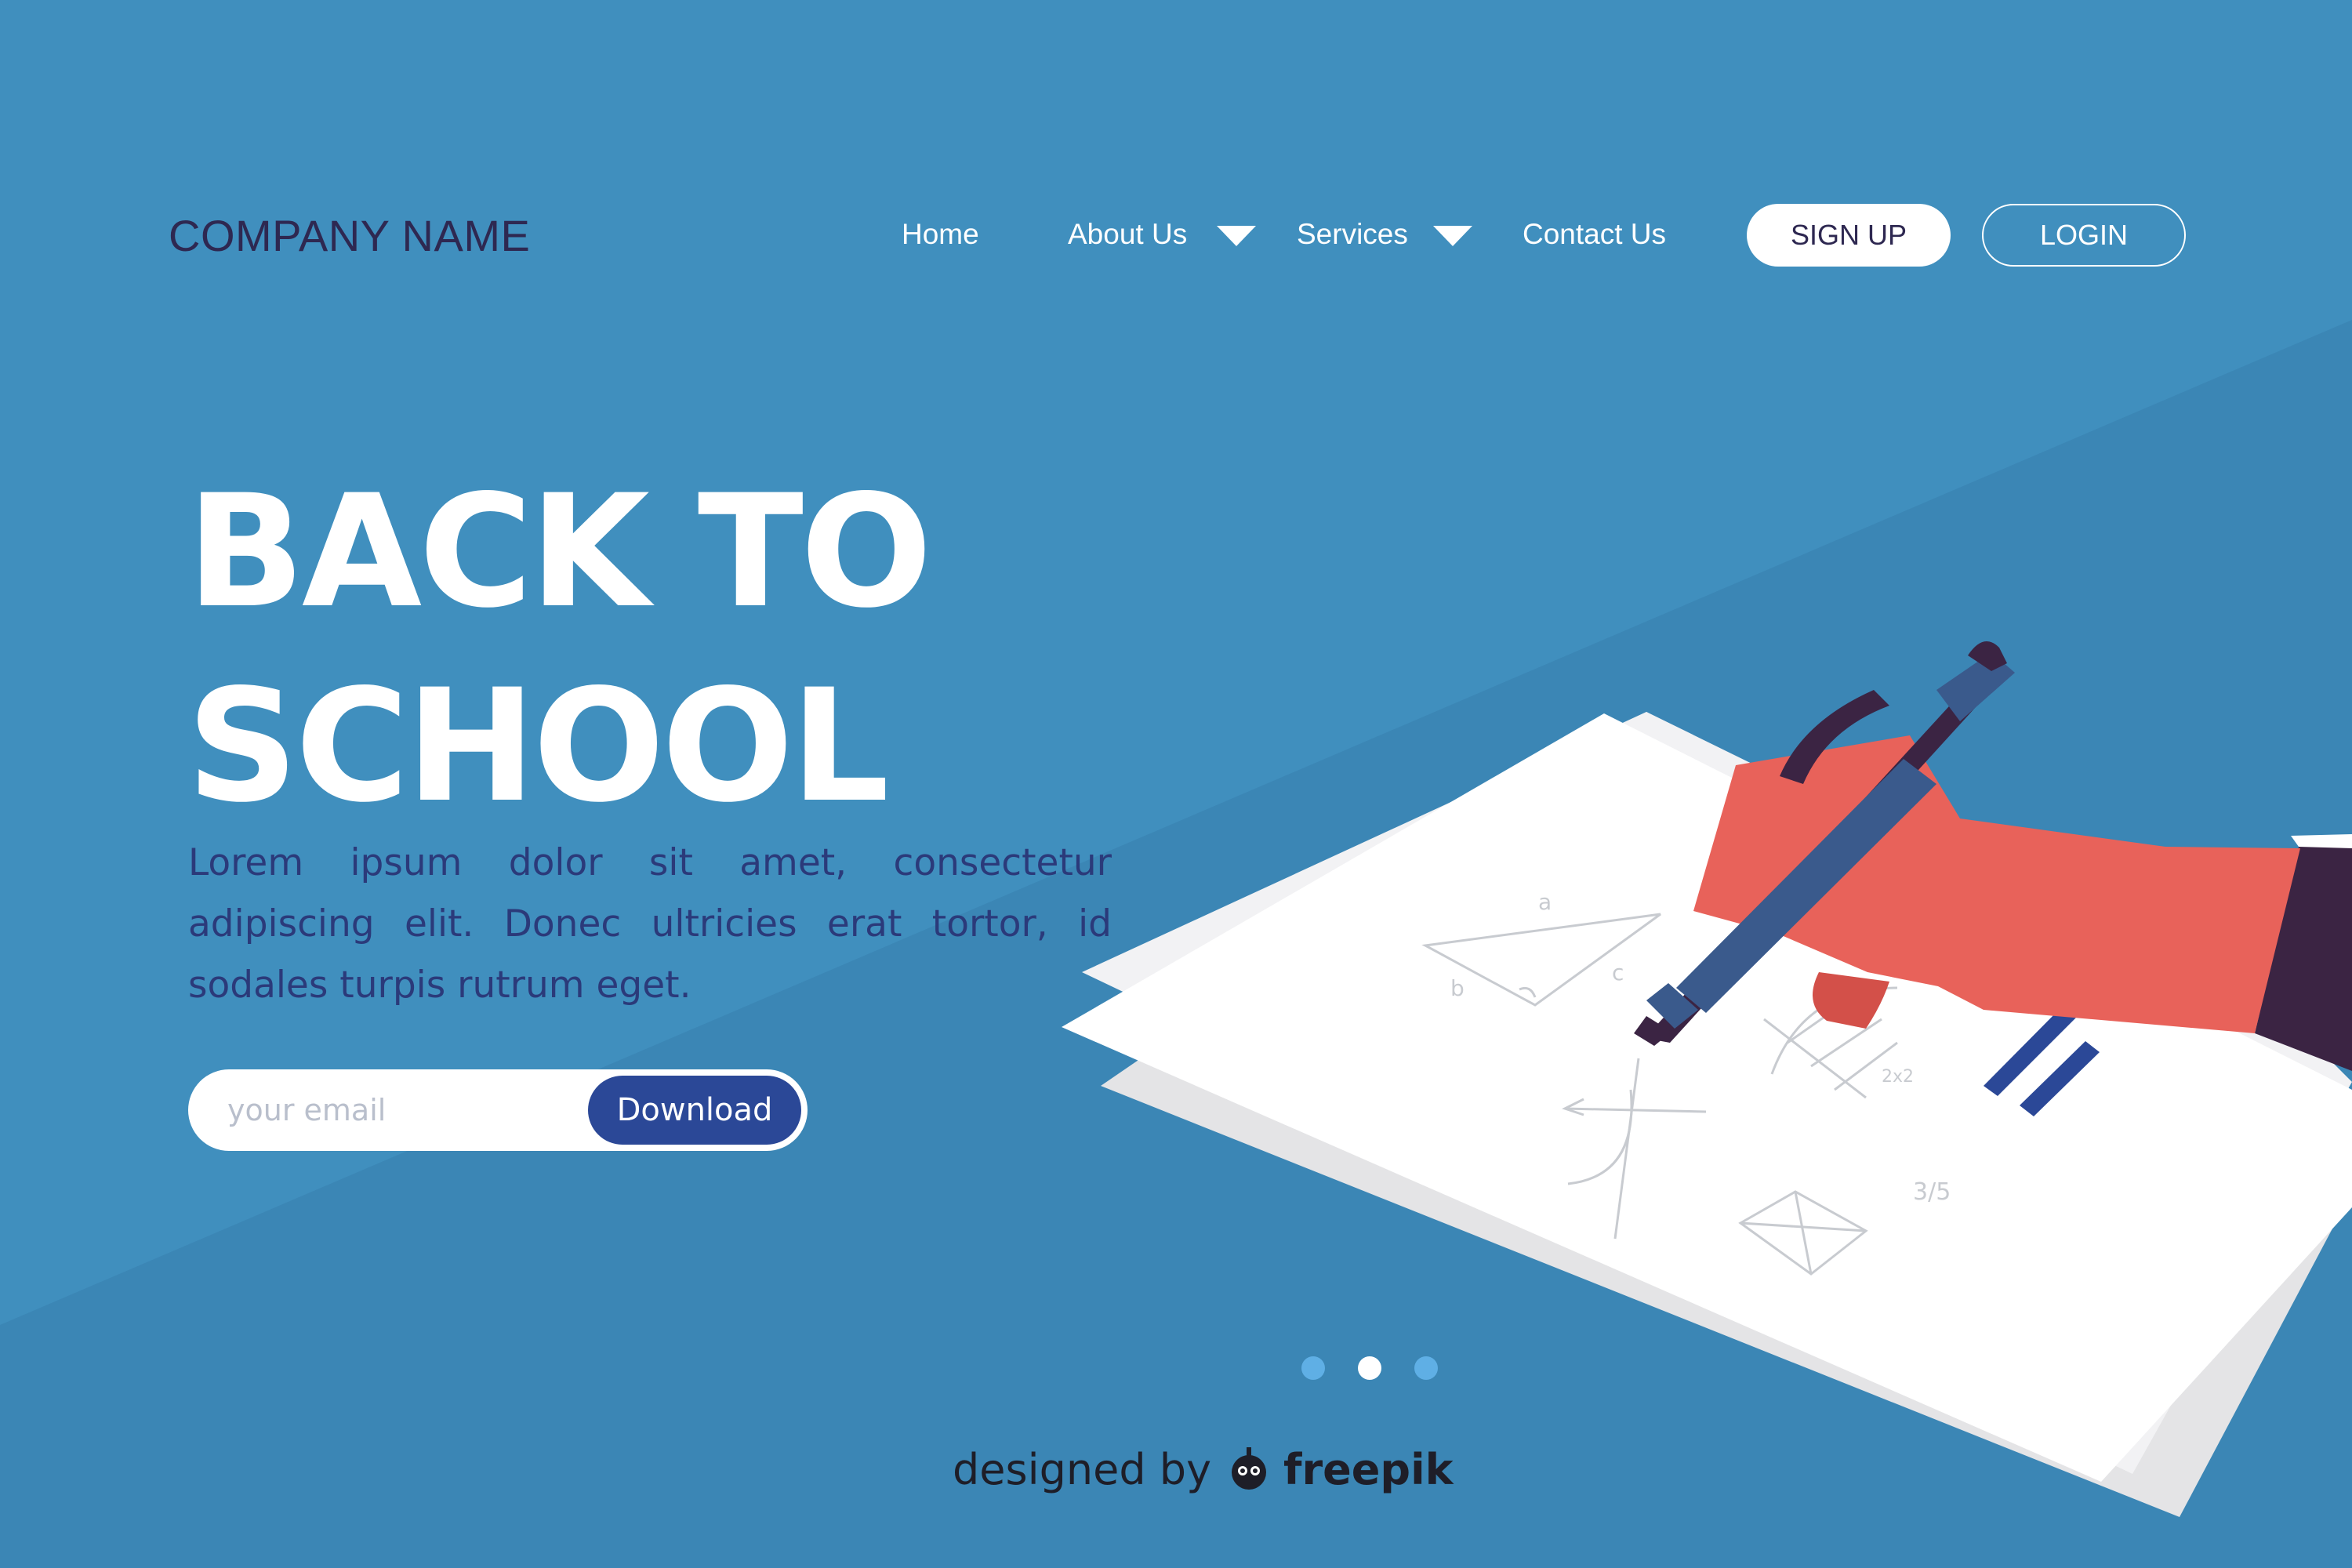 The height and width of the screenshot is (1568, 2352). I want to click on sketch-label-a: a, so click(1545, 902).